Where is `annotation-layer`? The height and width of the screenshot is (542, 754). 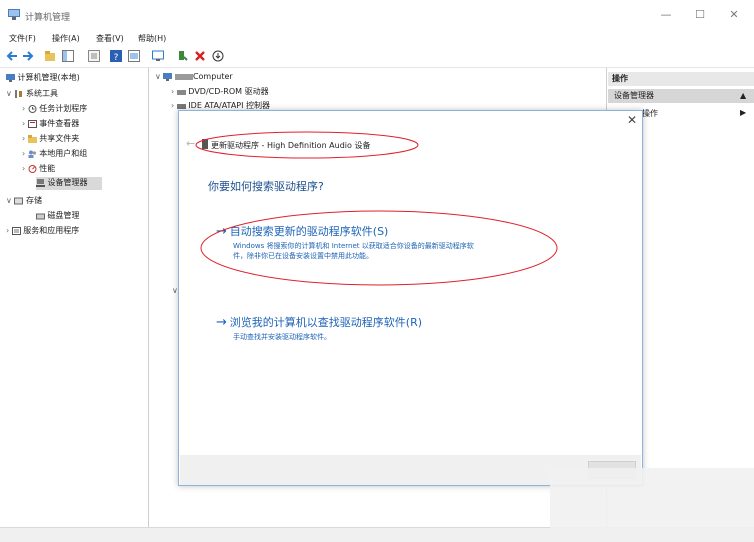
annotation-layer is located at coordinates (376, 208).